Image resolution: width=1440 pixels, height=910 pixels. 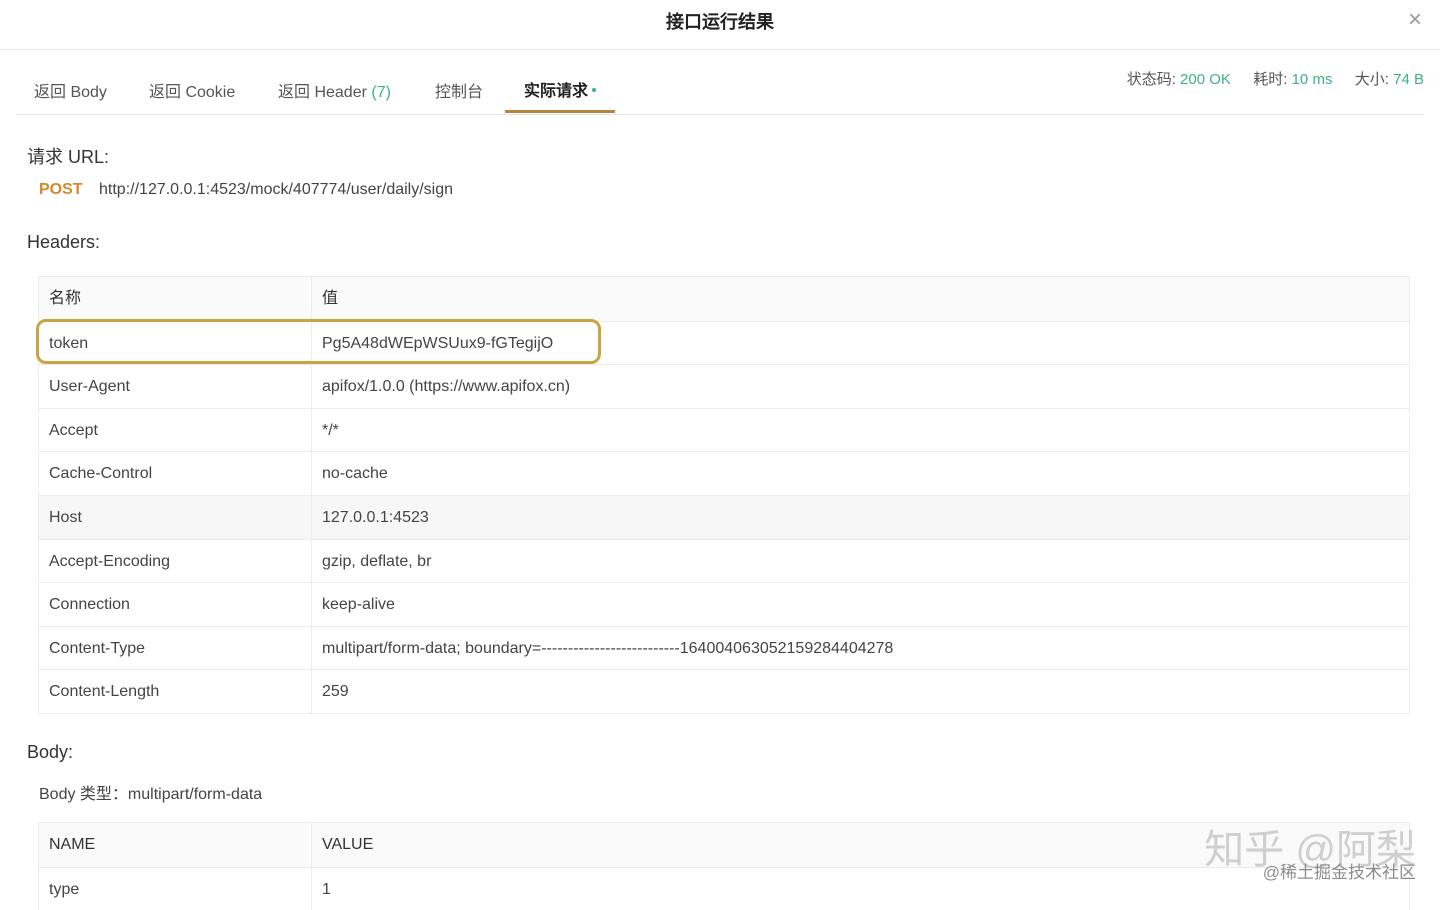 I want to click on time-value: 10 ms, so click(x=1312, y=79).